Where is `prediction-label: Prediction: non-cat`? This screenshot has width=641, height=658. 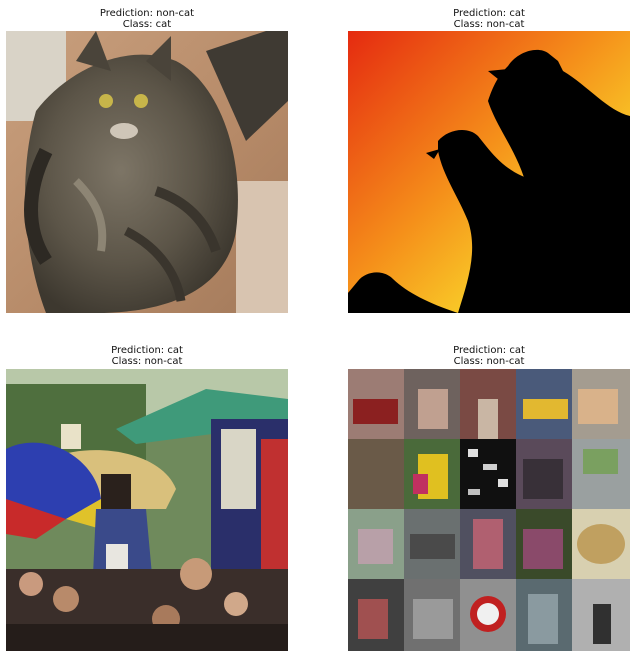
prediction-label: Prediction: non-cat is located at coordinates (147, 13).